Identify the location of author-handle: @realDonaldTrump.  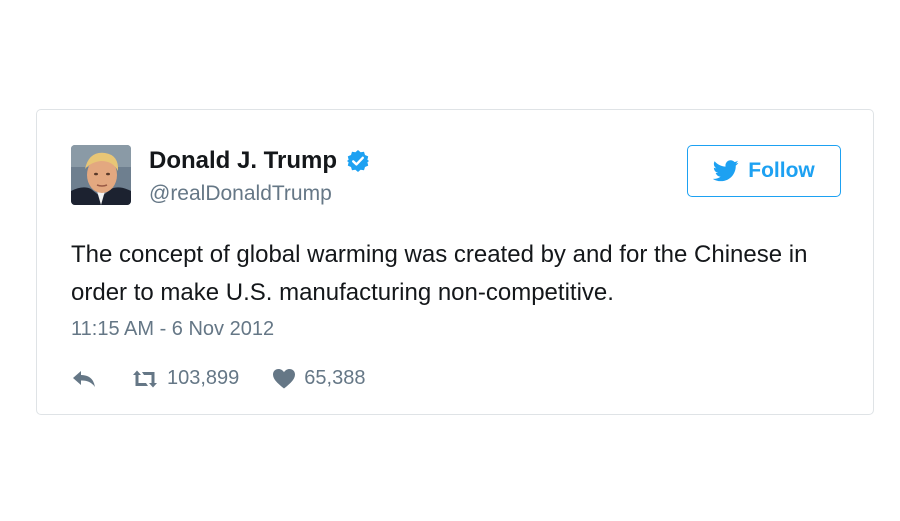
(240, 194).